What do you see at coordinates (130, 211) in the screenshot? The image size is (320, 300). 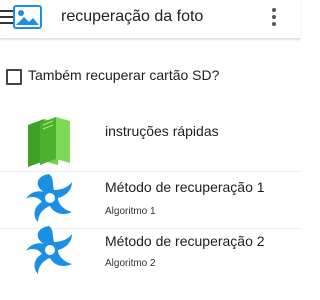 I see `method-1-subtitle: Algoritmo 1` at bounding box center [130, 211].